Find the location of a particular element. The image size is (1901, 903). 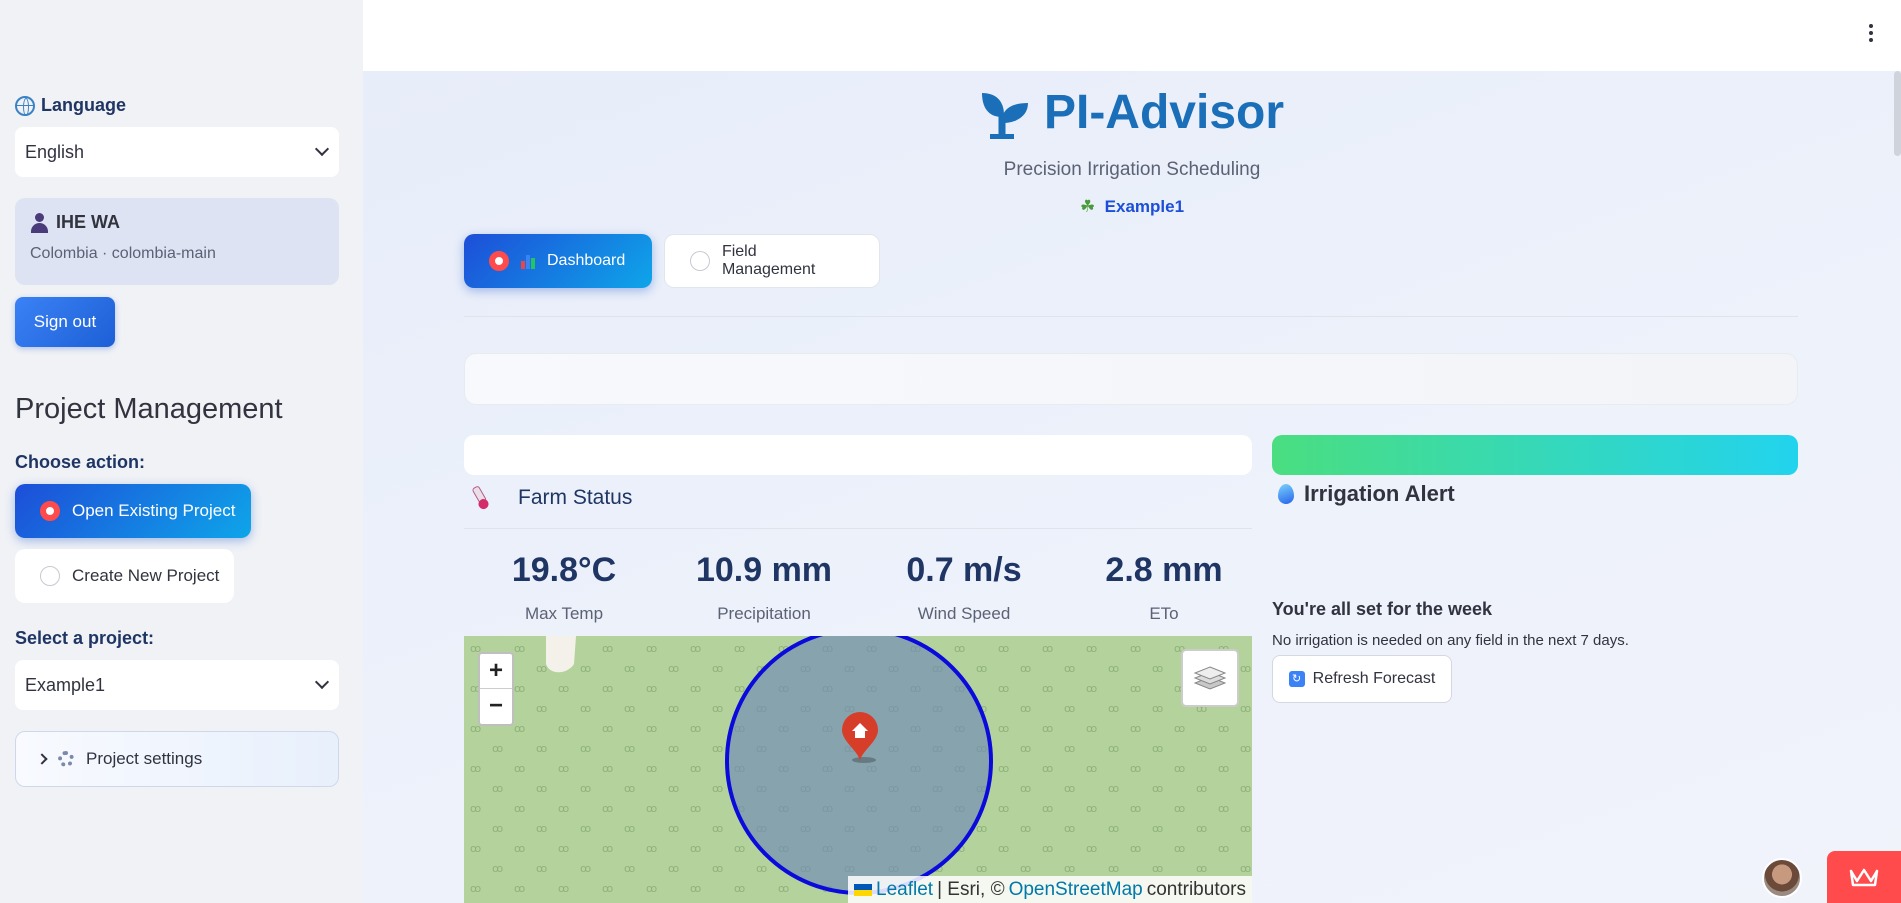

bar-chart-icon is located at coordinates (528, 261).